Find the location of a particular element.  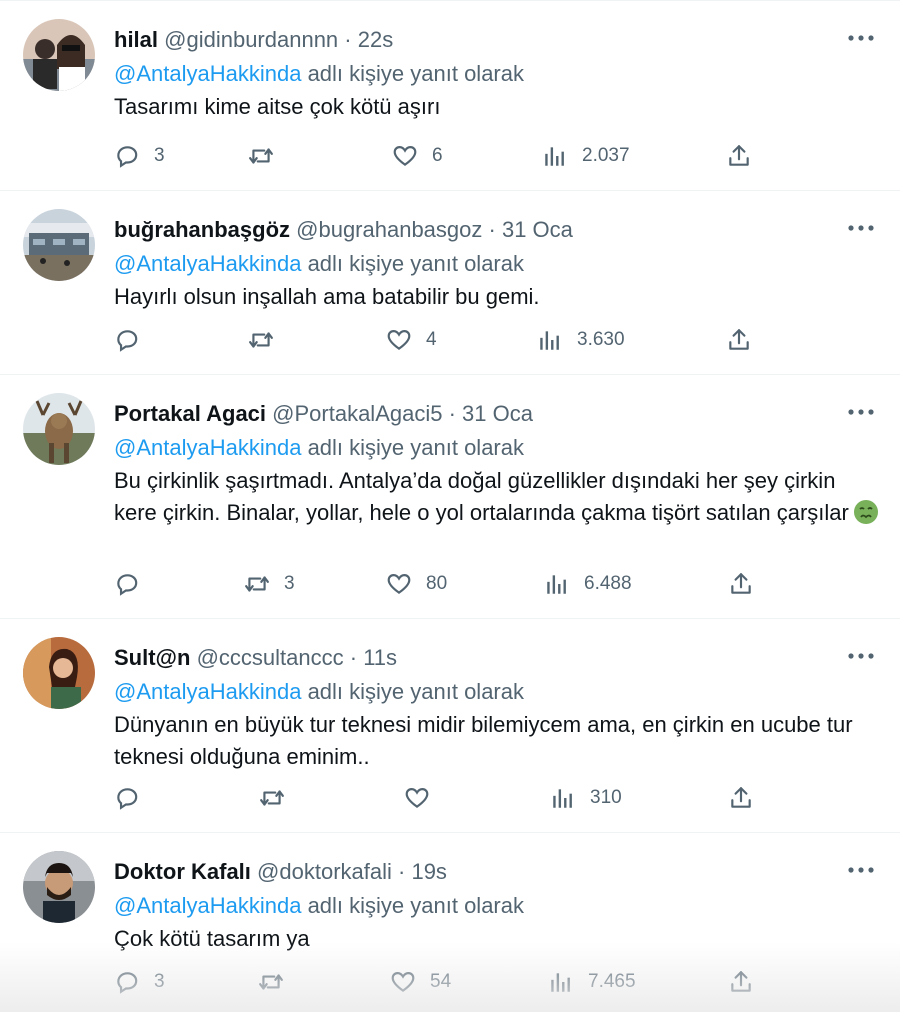

tweet-actions: 3 80 6.488 is located at coordinates (444, 584).